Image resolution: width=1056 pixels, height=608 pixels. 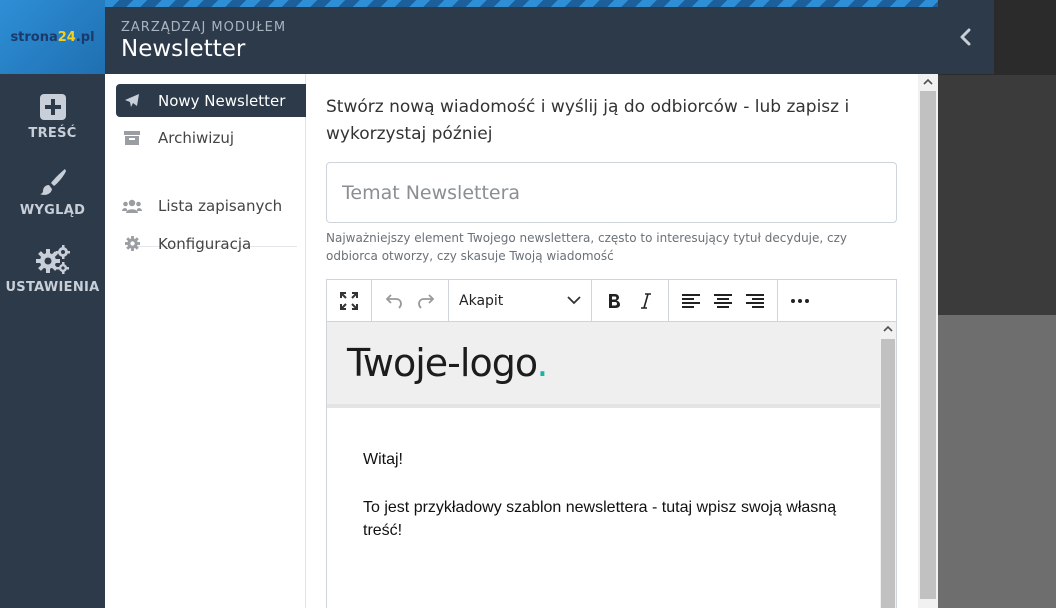 I want to click on undo-icon, so click(x=393, y=301).